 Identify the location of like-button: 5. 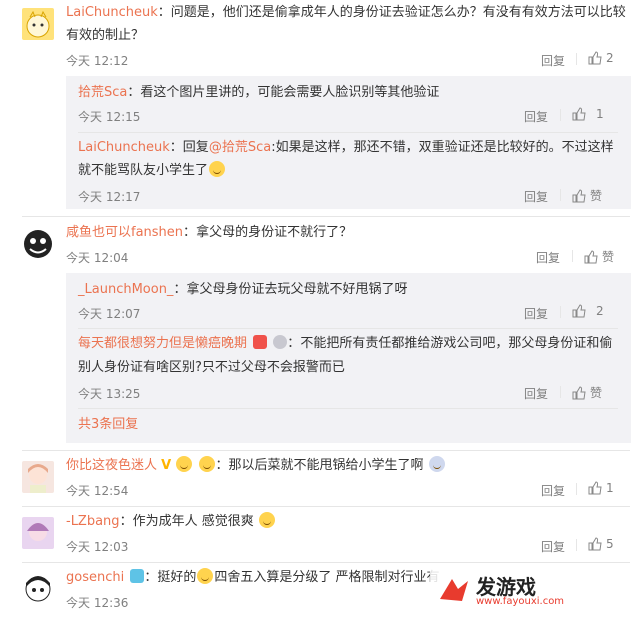
(601, 544).